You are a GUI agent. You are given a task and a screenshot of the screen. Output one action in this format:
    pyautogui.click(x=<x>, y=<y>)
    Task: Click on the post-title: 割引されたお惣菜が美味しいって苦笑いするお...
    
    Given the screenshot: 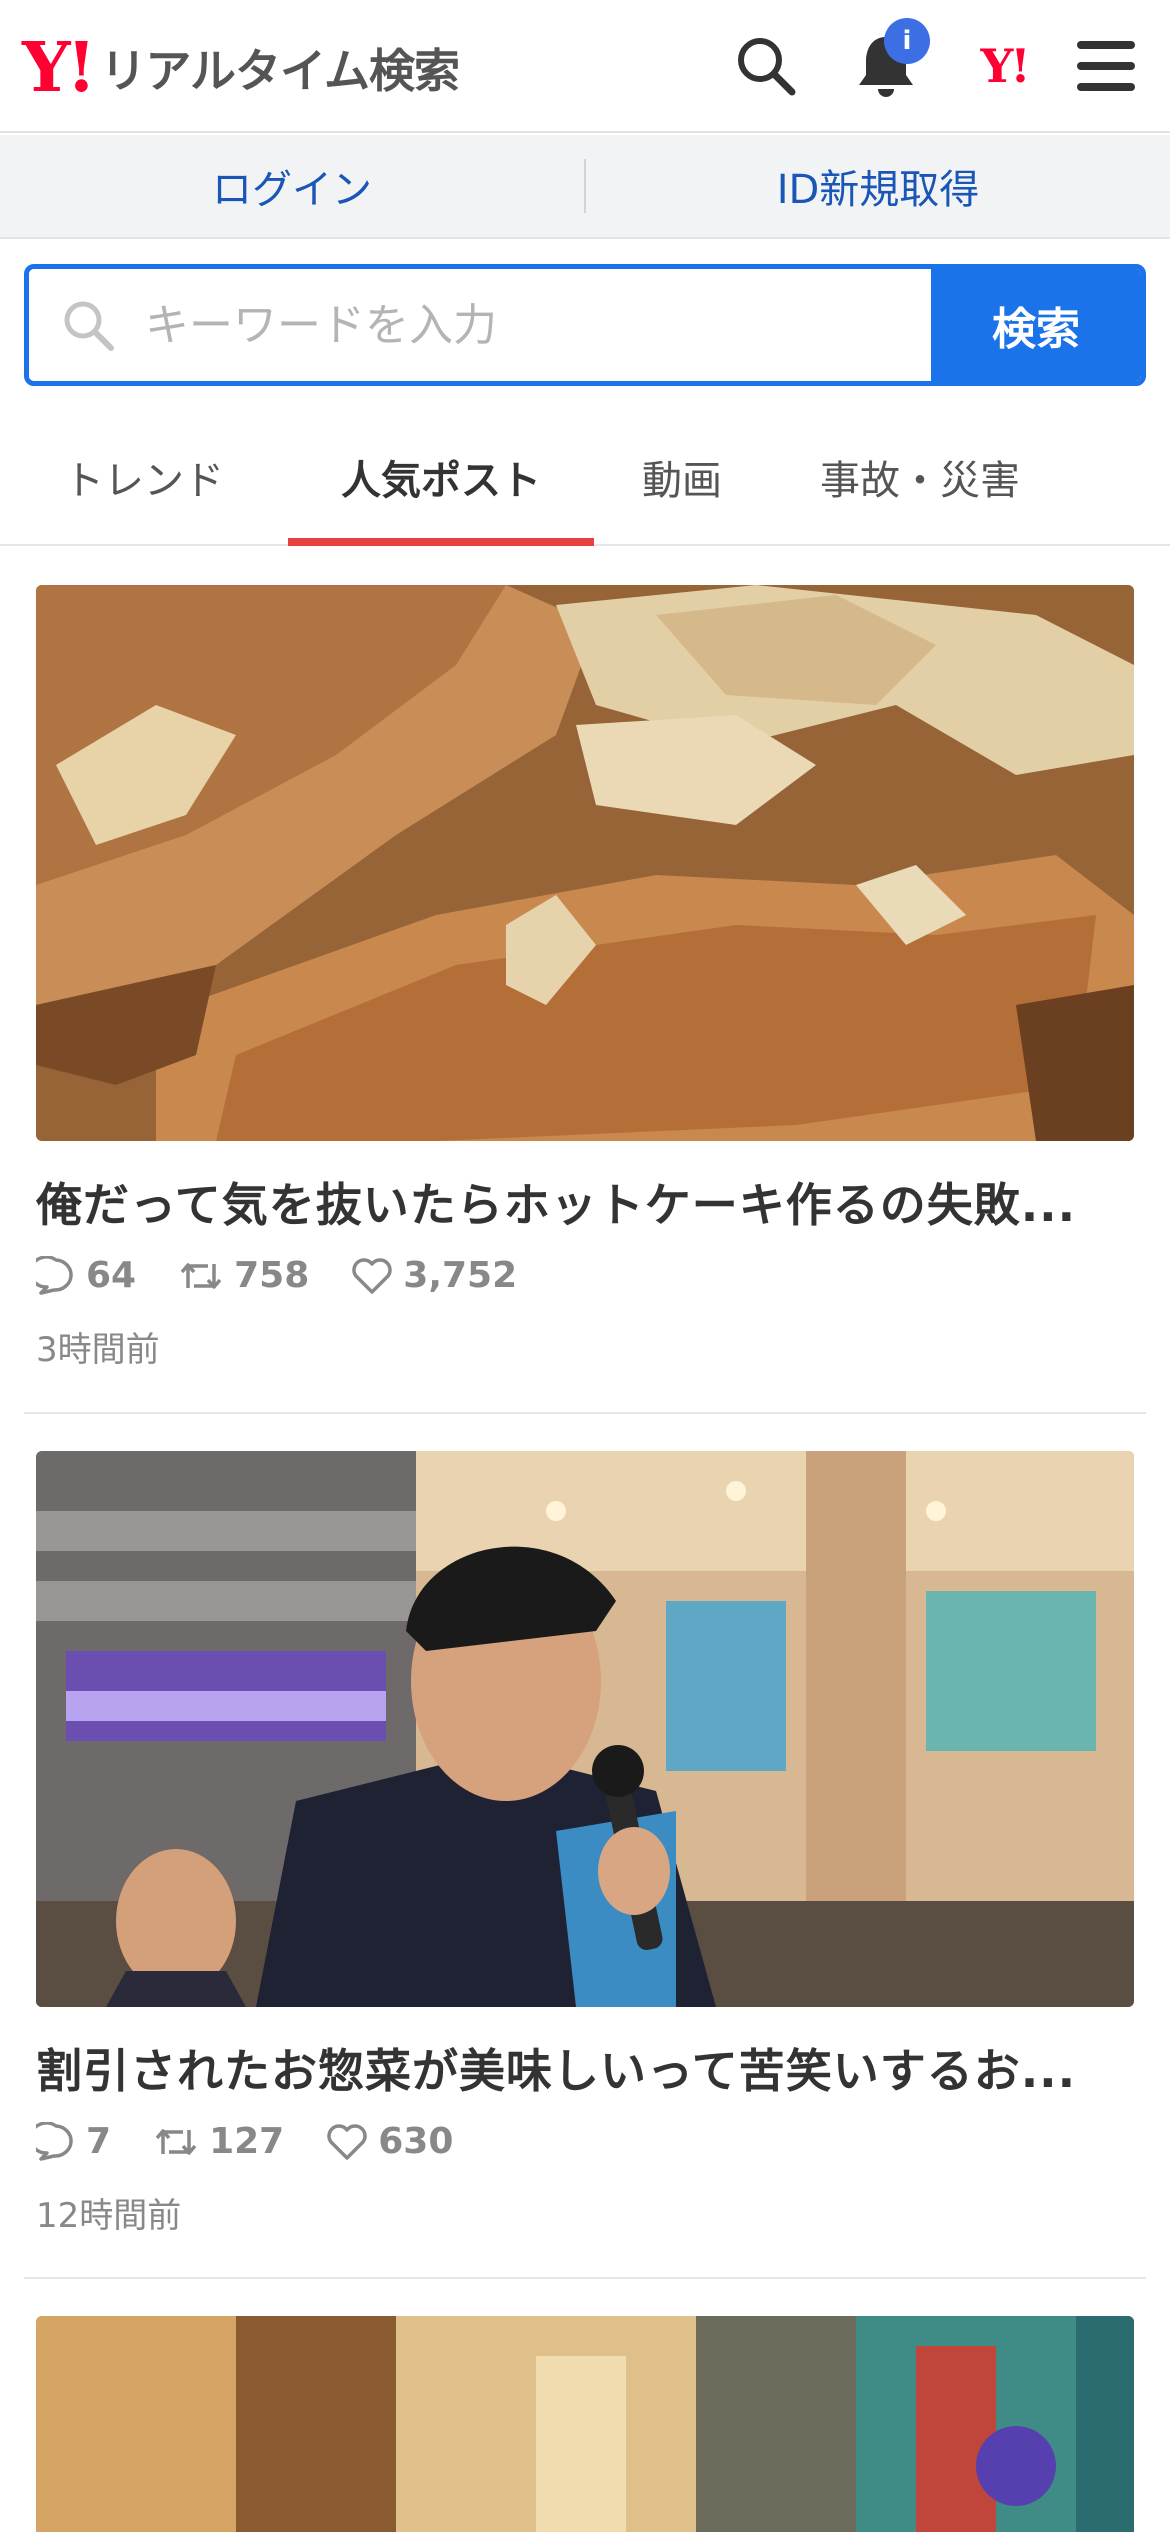 What is the action you would take?
    pyautogui.click(x=585, y=2068)
    